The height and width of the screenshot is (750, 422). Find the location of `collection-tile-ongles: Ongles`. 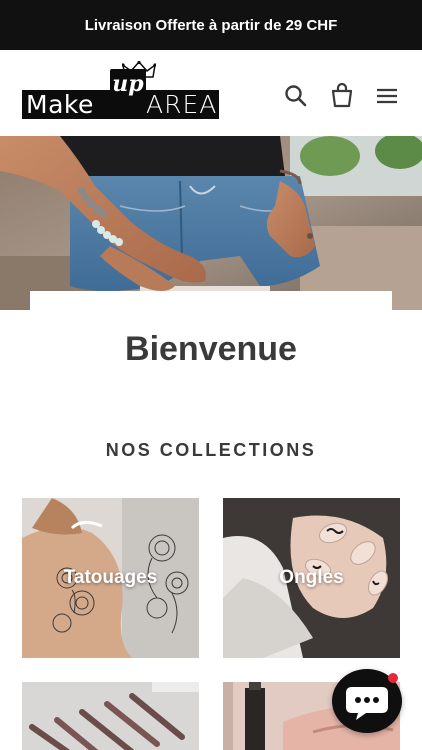

collection-tile-ongles: Ongles is located at coordinates (311, 578).